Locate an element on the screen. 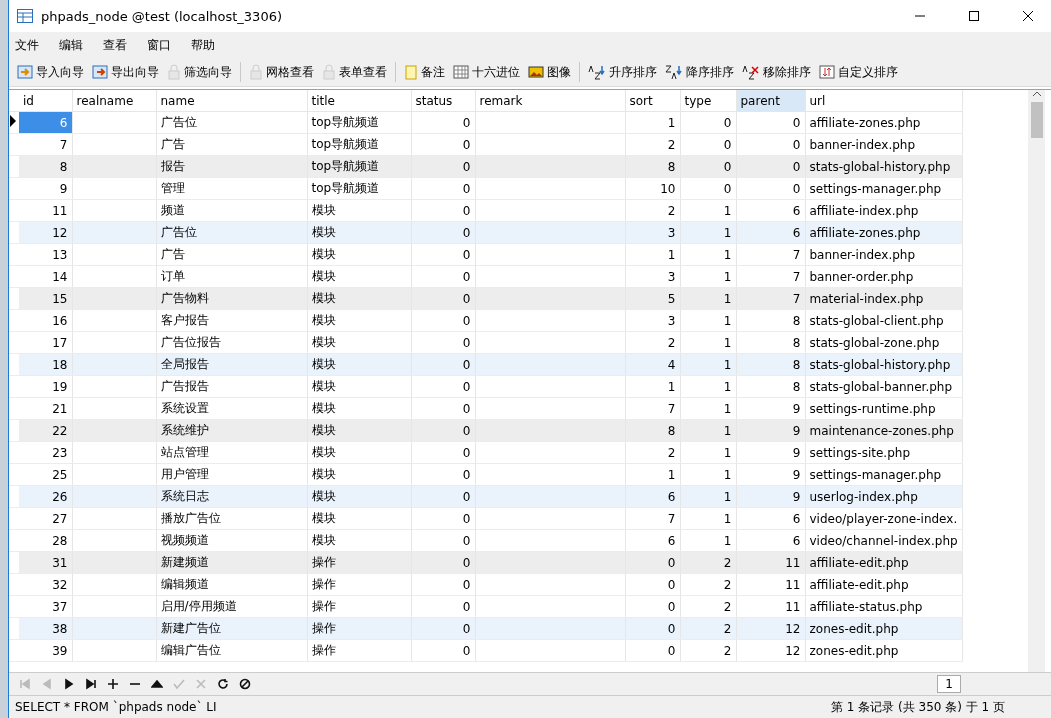 The image size is (1051, 718). table-cell: stats-global-banner.php is located at coordinates (884, 386).